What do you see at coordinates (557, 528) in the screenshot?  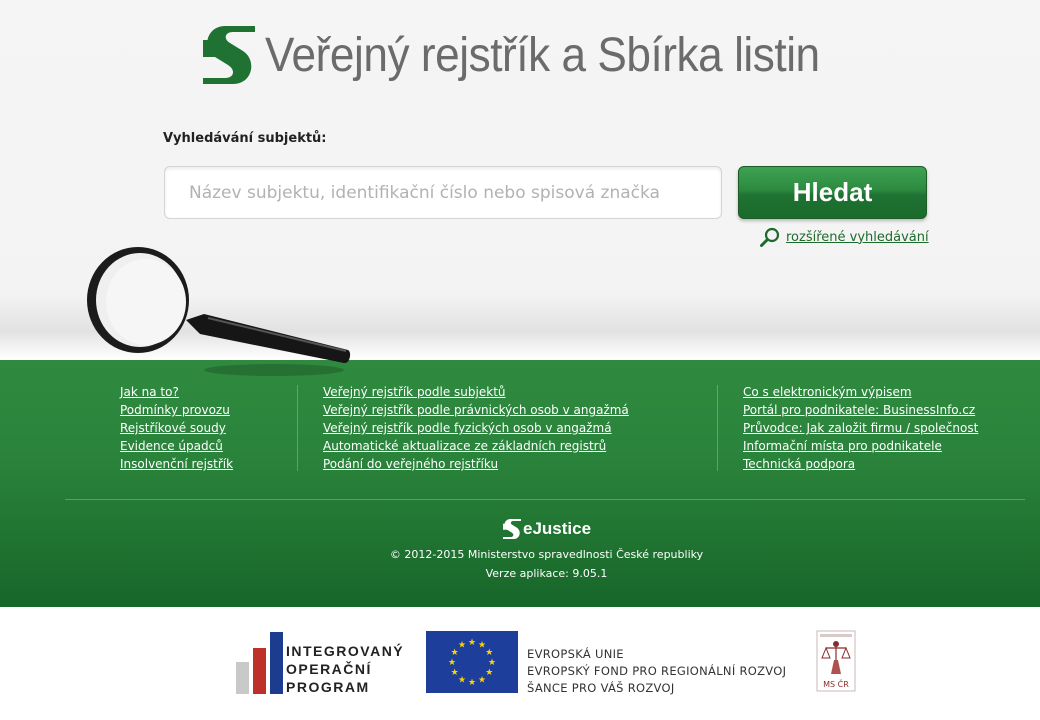 I see `ejustice-label: eJustice` at bounding box center [557, 528].